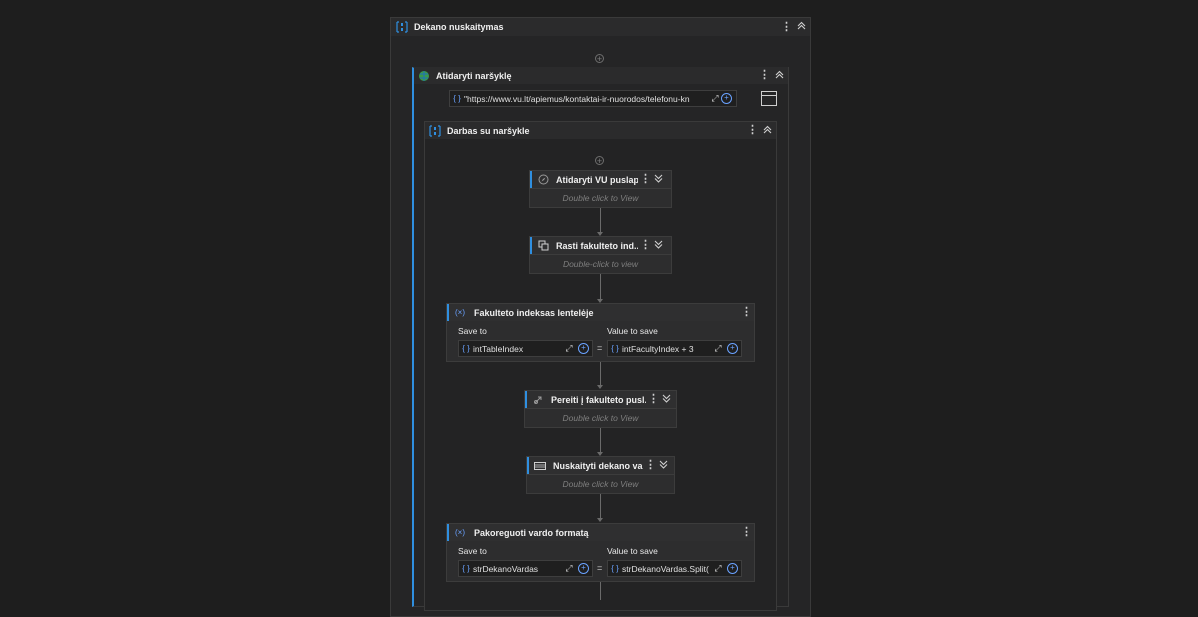  I want to click on find-element-icon, so click(543, 246).